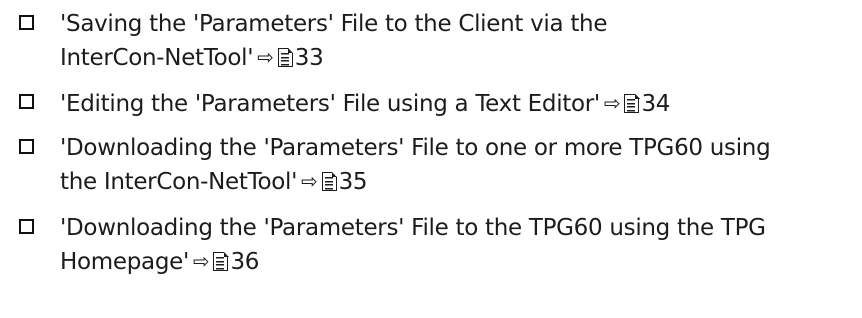 Image resolution: width=862 pixels, height=318 pixels. I want to click on item-line: InterCon-NetTool' ⇨ 33, so click(457, 58).